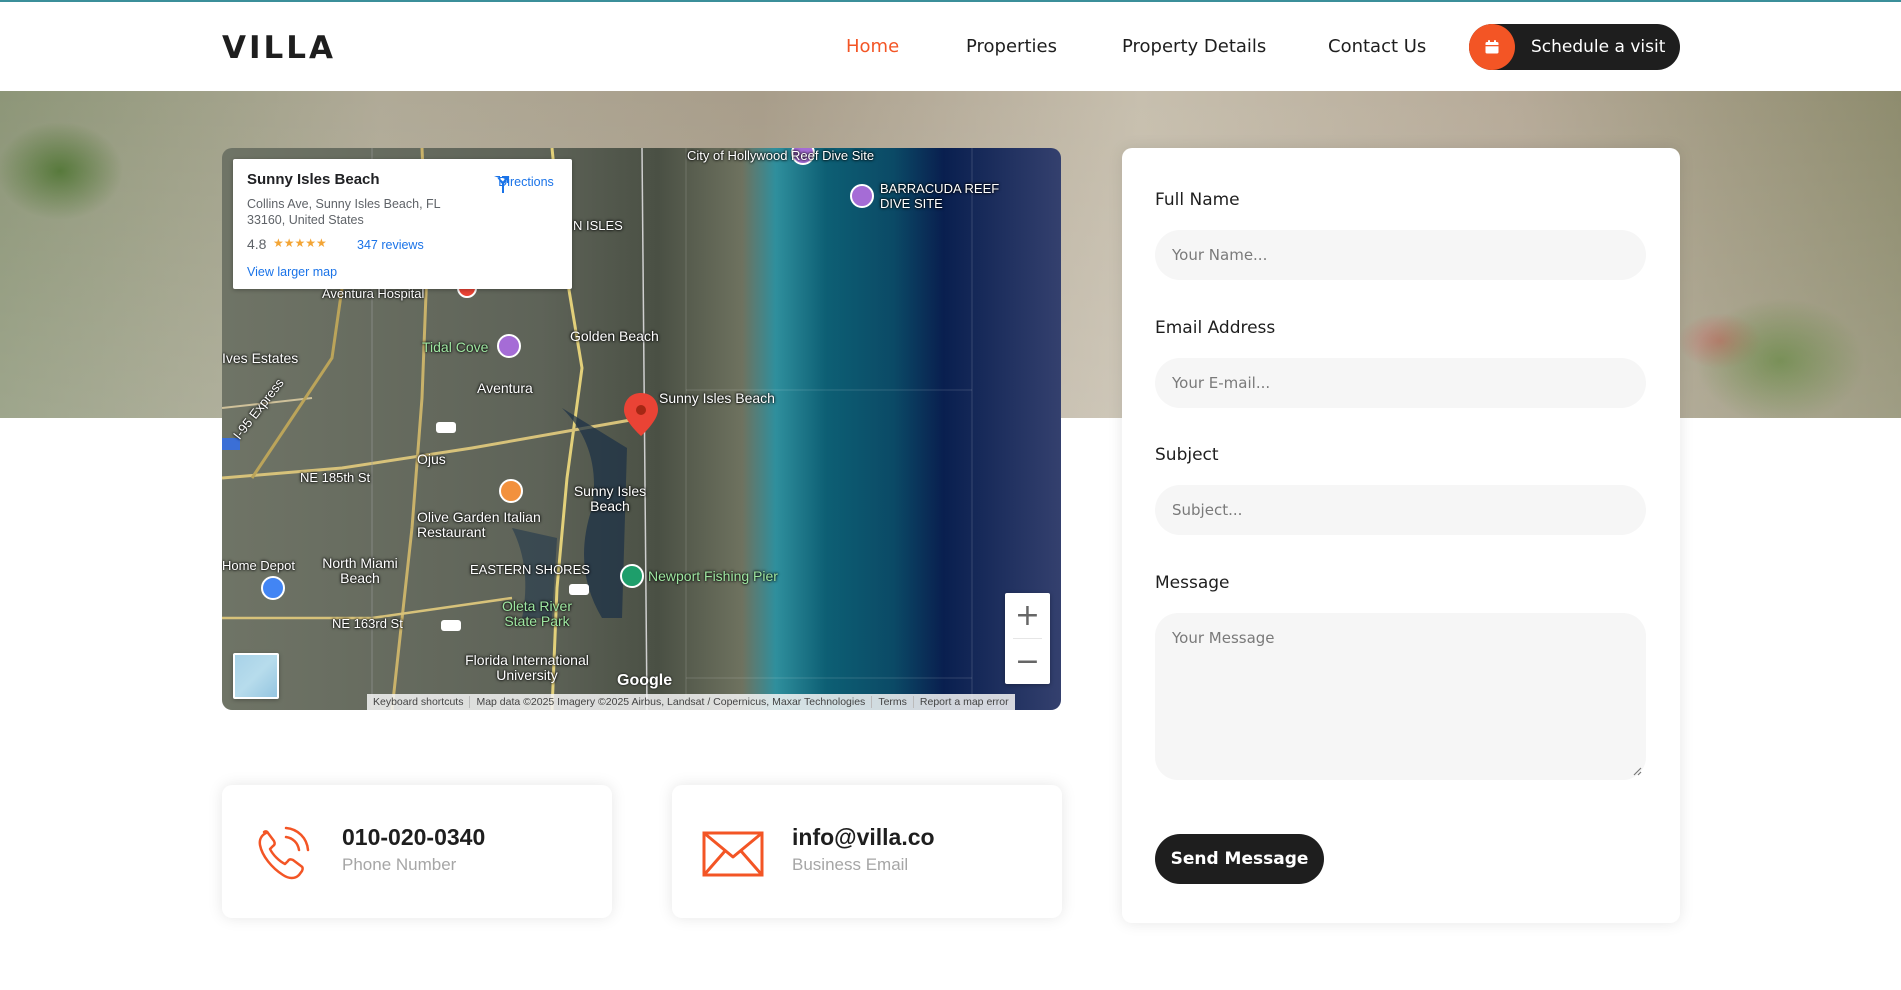 The image size is (1901, 990). I want to click on full-name-label: Full Name, so click(1197, 200).